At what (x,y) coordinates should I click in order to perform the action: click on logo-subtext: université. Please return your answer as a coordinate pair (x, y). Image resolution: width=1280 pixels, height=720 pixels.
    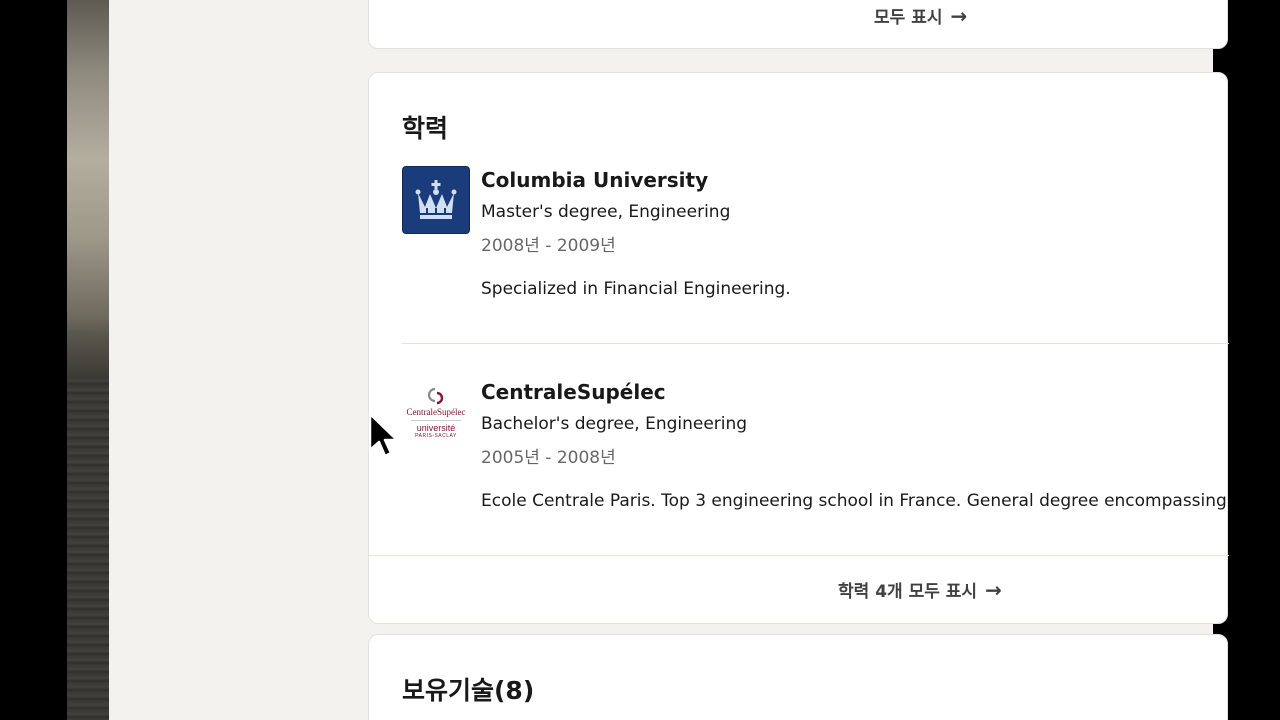
    Looking at the image, I should click on (436, 427).